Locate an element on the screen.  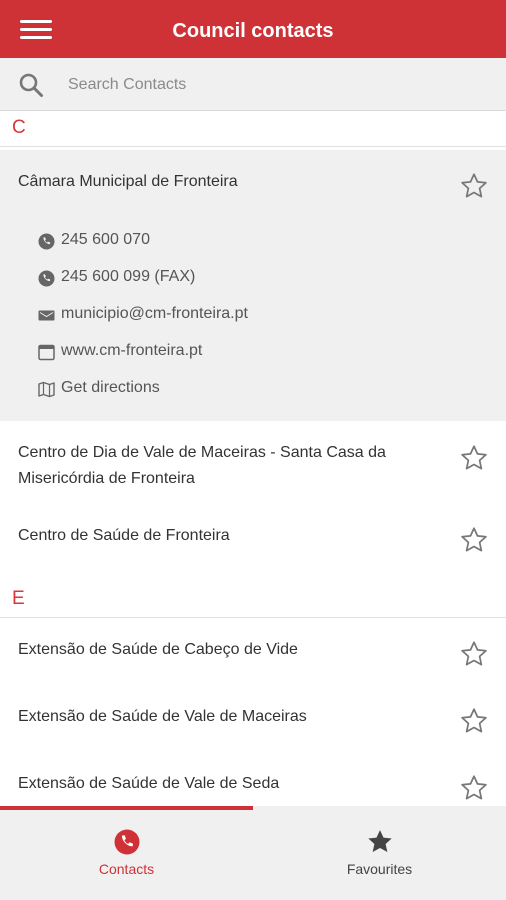
contact-name: Centro de Saúde de Fronteira is located at coordinates (124, 535).